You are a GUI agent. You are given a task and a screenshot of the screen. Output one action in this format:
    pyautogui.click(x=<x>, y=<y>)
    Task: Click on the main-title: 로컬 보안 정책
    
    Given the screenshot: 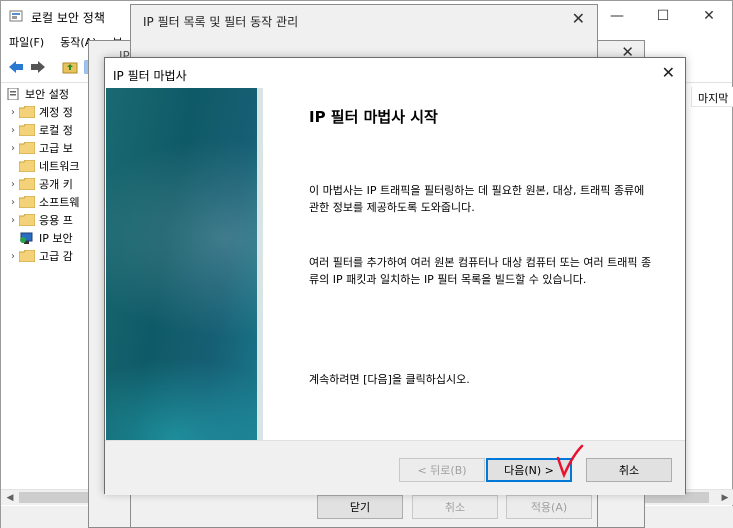 What is the action you would take?
    pyautogui.click(x=68, y=18)
    